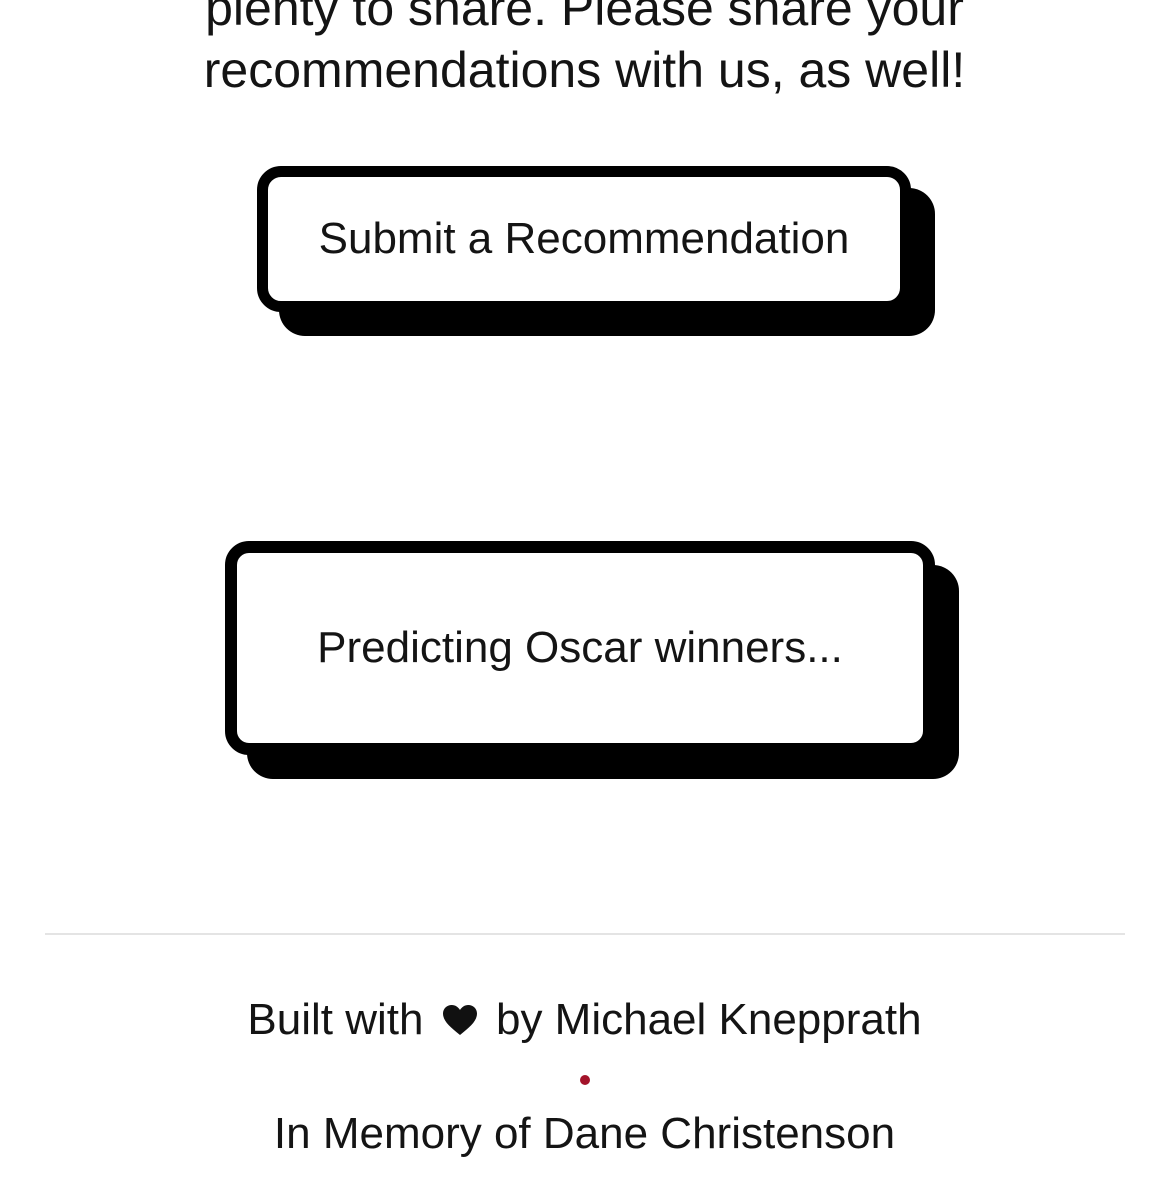 Image resolution: width=1169 pixels, height=1200 pixels. Describe the element at coordinates (584, 70) in the screenshot. I see `intro-line-2: recommendations with us, as well!` at that location.